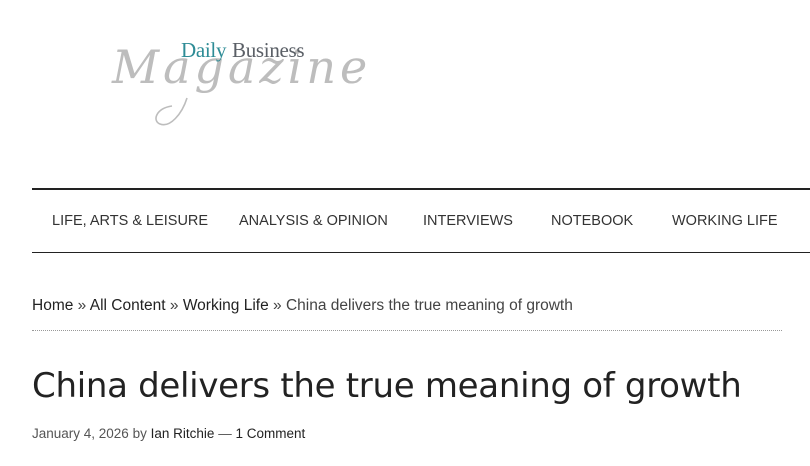  What do you see at coordinates (171, 111) in the screenshot?
I see `logo-swash-icon` at bounding box center [171, 111].